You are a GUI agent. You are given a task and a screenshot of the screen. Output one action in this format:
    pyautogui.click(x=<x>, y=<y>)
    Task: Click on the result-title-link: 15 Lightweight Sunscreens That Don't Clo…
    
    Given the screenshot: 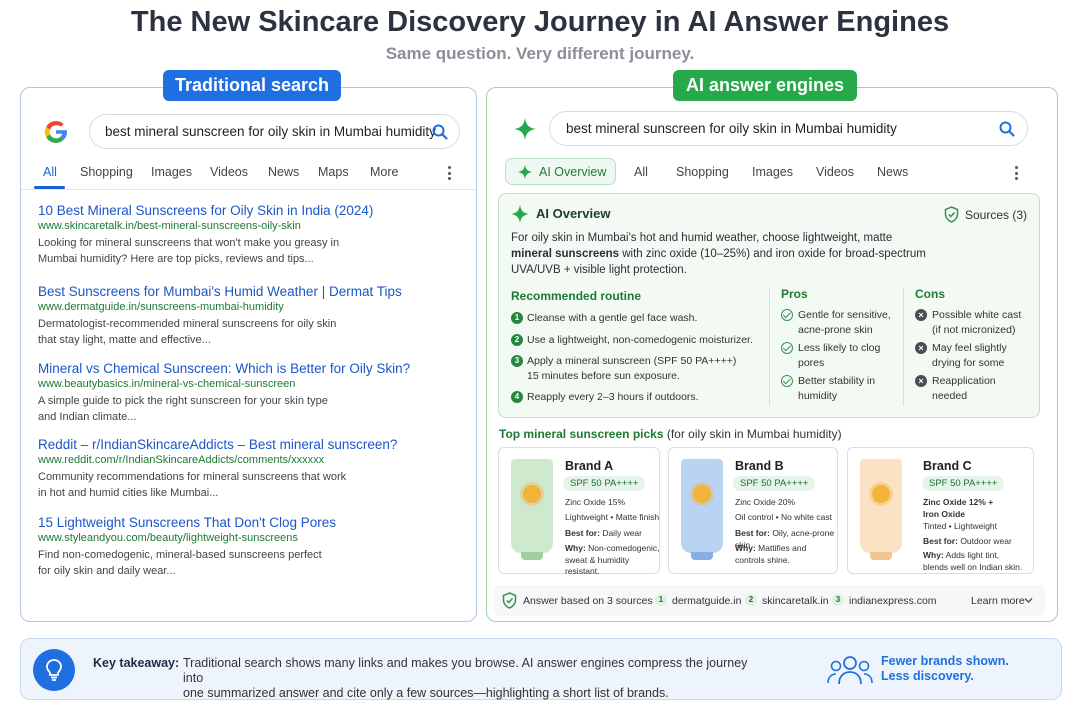 What is the action you would take?
    pyautogui.click(x=248, y=522)
    